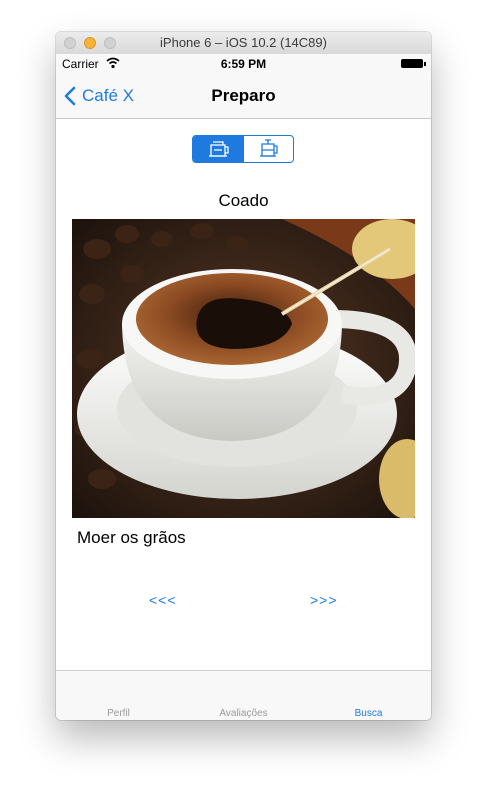  I want to click on step-description: Moer os grãos, so click(131, 537).